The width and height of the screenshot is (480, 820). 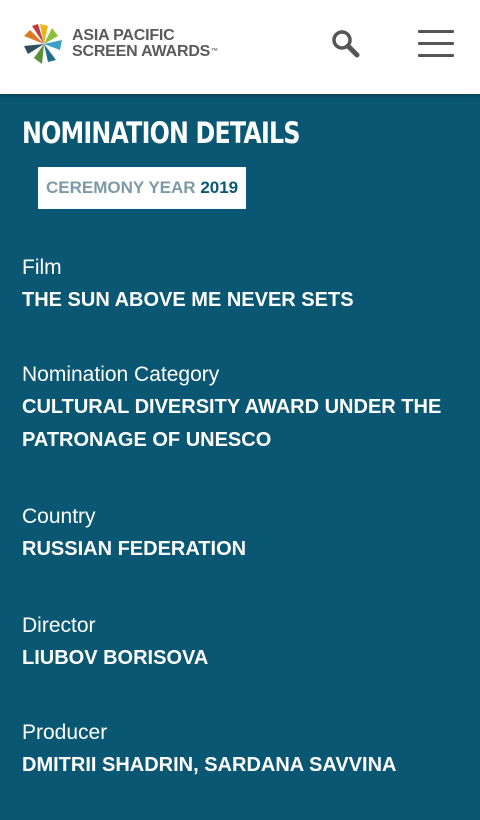 I want to click on logo-wordmark: ASIA PACIFIC SCREEN AWARDS™, so click(x=145, y=44).